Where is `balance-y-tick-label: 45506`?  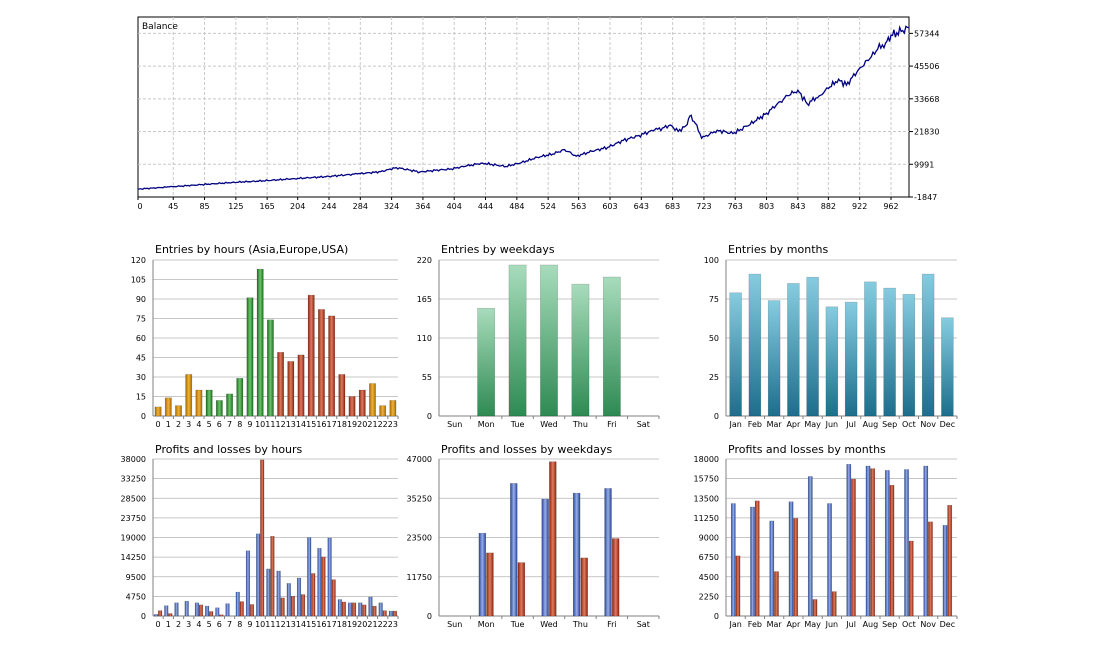
balance-y-tick-label: 45506 is located at coordinates (926, 66).